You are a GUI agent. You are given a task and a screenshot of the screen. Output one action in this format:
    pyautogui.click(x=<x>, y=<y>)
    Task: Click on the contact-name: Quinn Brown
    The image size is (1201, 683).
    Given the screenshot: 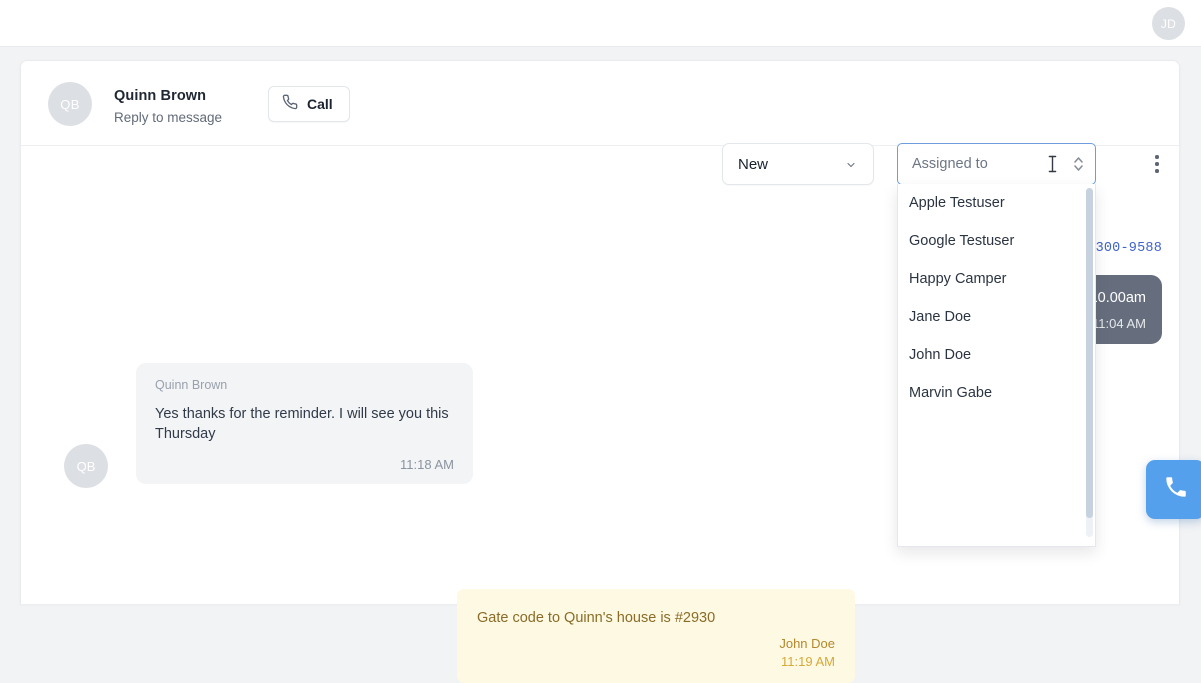 What is the action you would take?
    pyautogui.click(x=160, y=96)
    